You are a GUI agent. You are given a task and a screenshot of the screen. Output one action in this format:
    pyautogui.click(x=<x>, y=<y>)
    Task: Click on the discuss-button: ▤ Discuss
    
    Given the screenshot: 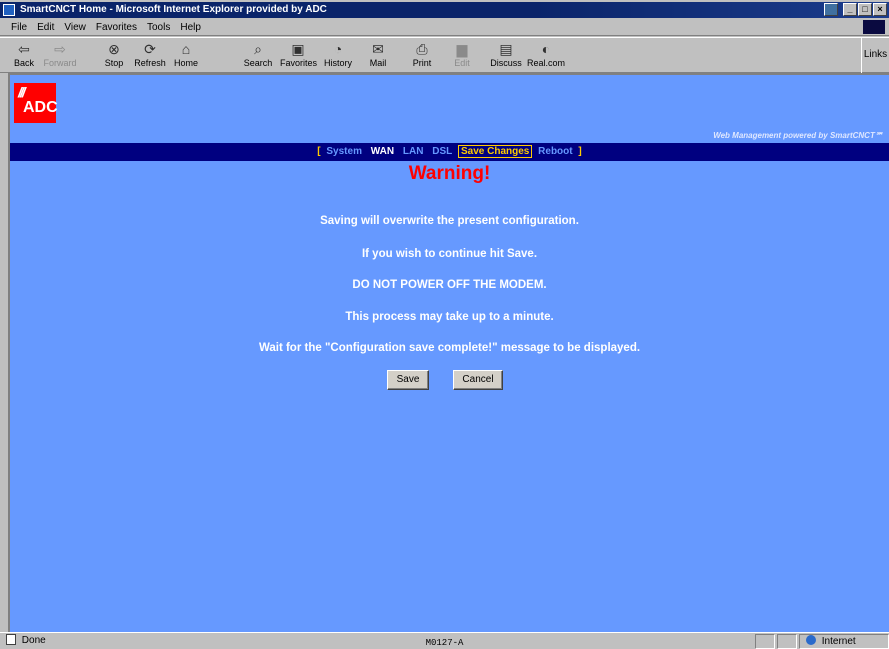 What is the action you would take?
    pyautogui.click(x=506, y=56)
    